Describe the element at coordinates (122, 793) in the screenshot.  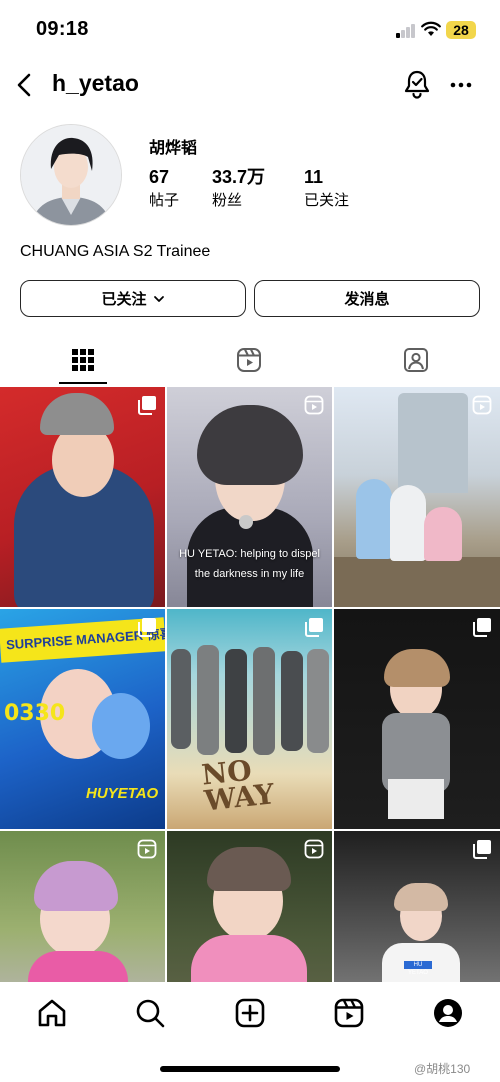
I see `post-art-text-name: HUYETAO` at that location.